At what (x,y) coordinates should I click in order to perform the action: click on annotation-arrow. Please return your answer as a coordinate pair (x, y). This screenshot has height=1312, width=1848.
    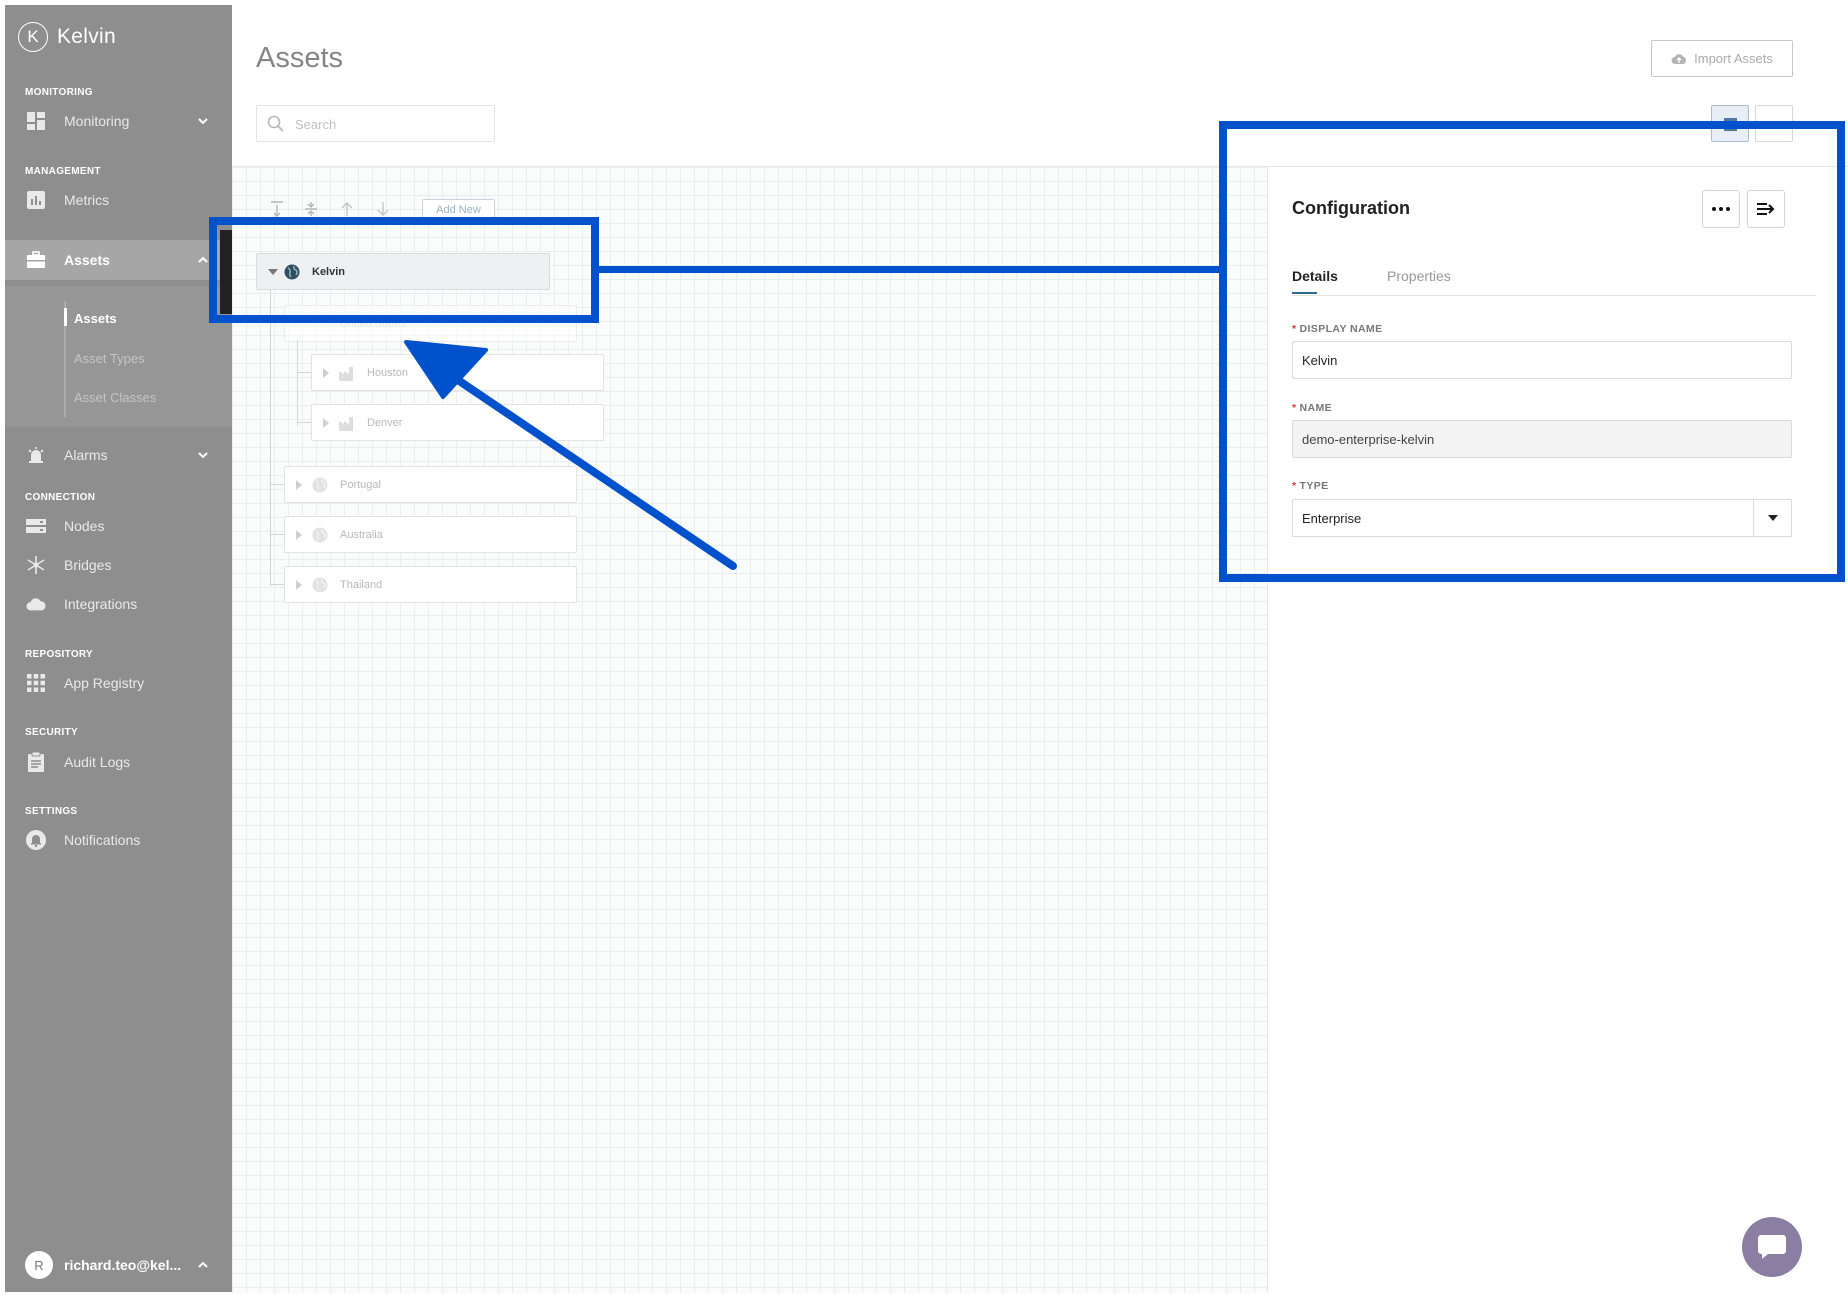
    Looking at the image, I should click on (570, 455).